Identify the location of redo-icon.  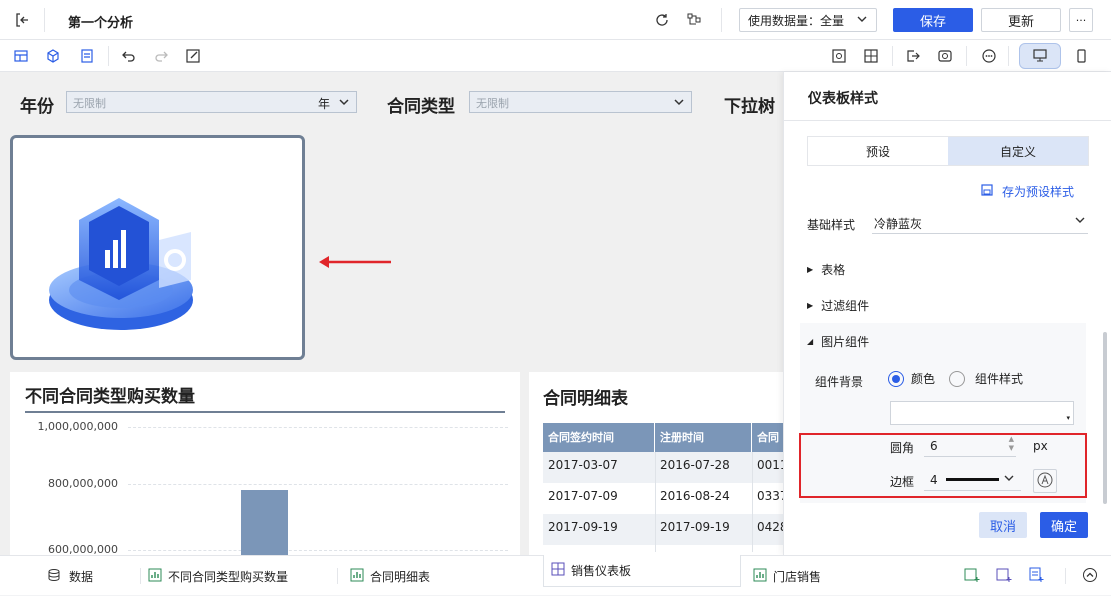
(161, 56).